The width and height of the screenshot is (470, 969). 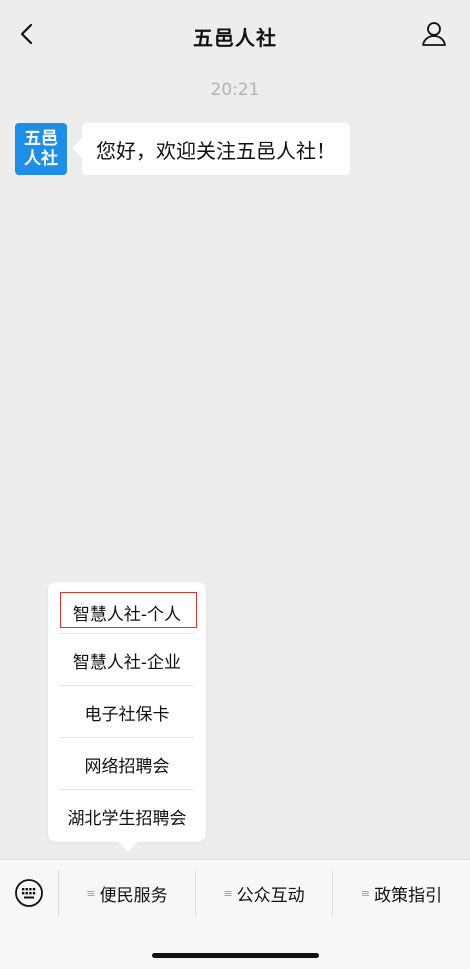 I want to click on profile-button, so click(x=434, y=34).